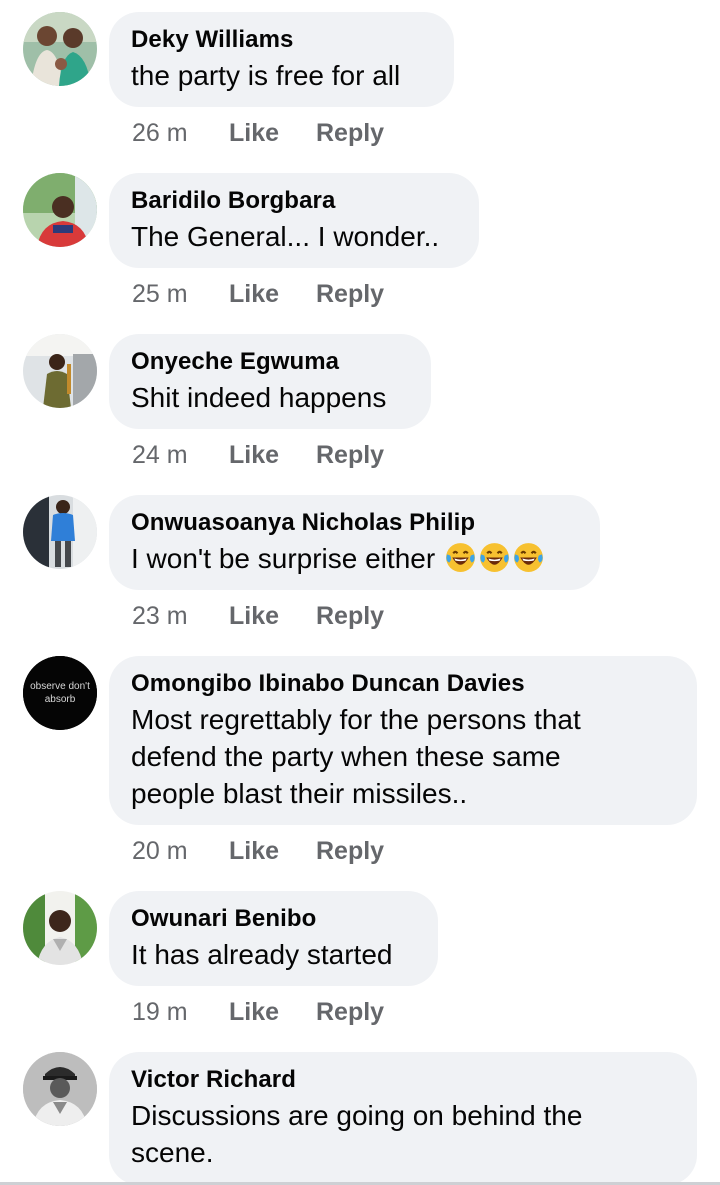  I want to click on comment-text-line: scene., so click(172, 1152).